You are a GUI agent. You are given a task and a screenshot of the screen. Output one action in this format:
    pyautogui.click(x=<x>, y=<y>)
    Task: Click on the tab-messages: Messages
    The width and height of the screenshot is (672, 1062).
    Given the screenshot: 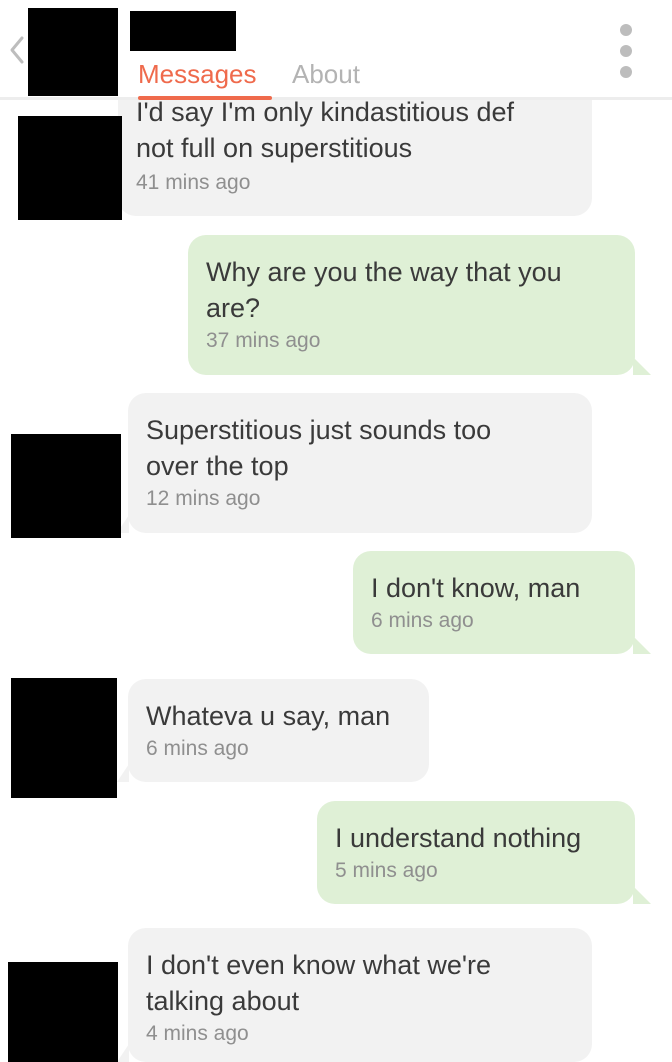 What is the action you would take?
    pyautogui.click(x=197, y=74)
    